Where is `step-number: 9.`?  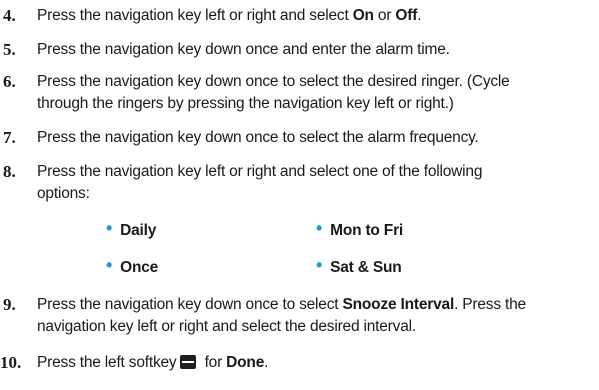 step-number: 9. is located at coordinates (9, 304).